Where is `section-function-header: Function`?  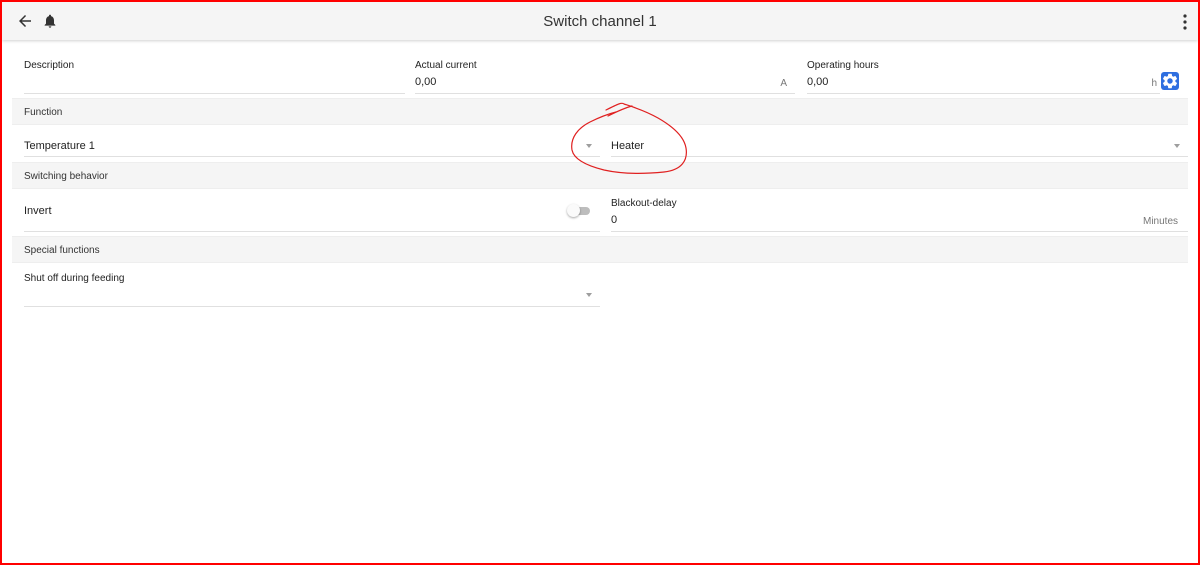 section-function-header: Function is located at coordinates (600, 111).